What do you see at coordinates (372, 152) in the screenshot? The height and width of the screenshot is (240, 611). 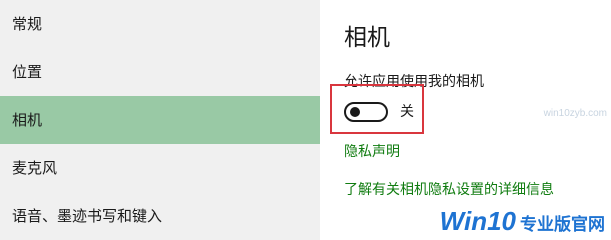 I see `privacy-statement-link: 隐私声明` at bounding box center [372, 152].